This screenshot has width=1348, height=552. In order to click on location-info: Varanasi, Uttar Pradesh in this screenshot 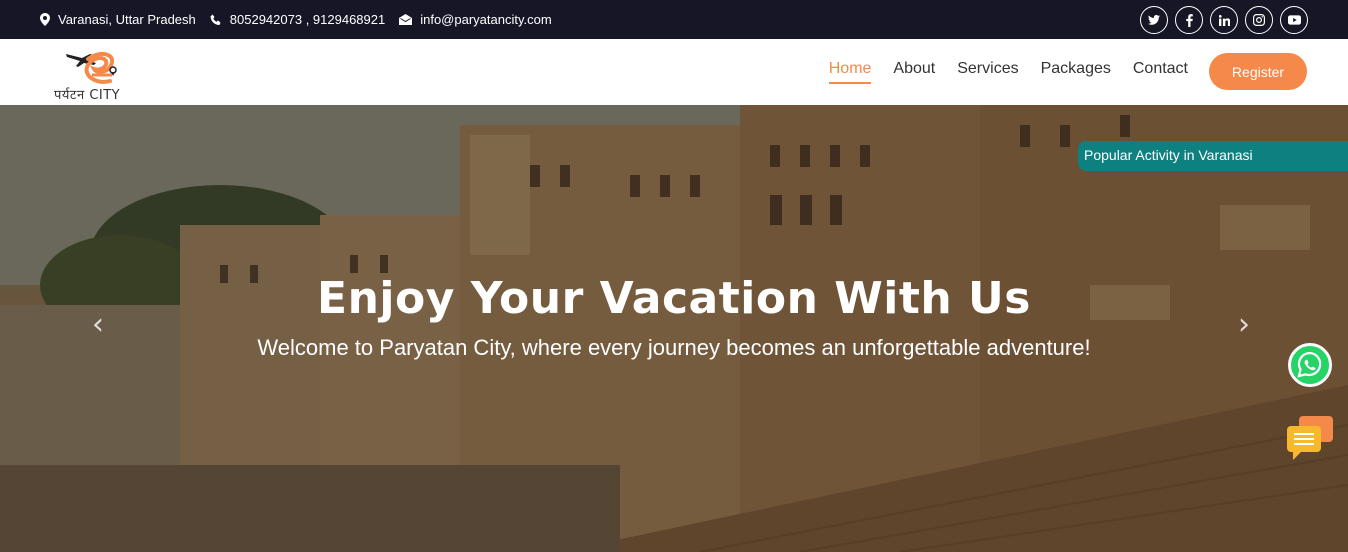, I will do `click(118, 19)`.